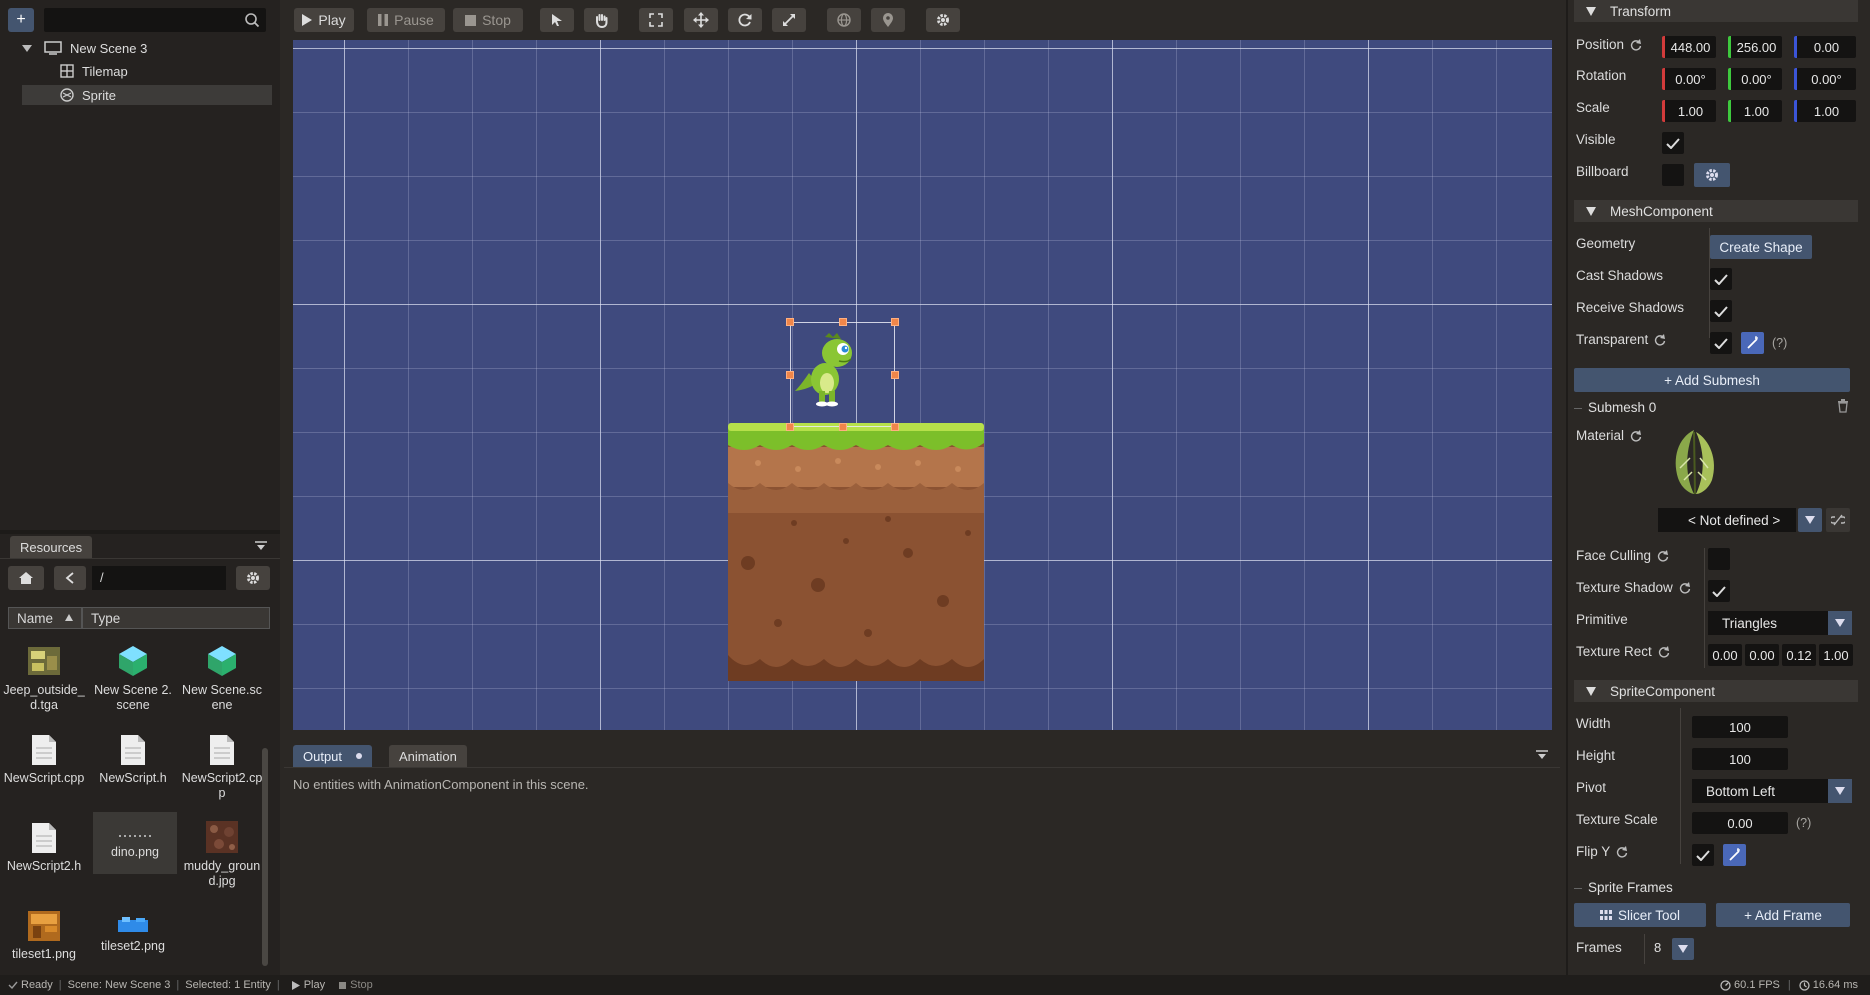 Image resolution: width=1870 pixels, height=995 pixels. What do you see at coordinates (45, 618) in the screenshot?
I see `column-name-header: Name` at bounding box center [45, 618].